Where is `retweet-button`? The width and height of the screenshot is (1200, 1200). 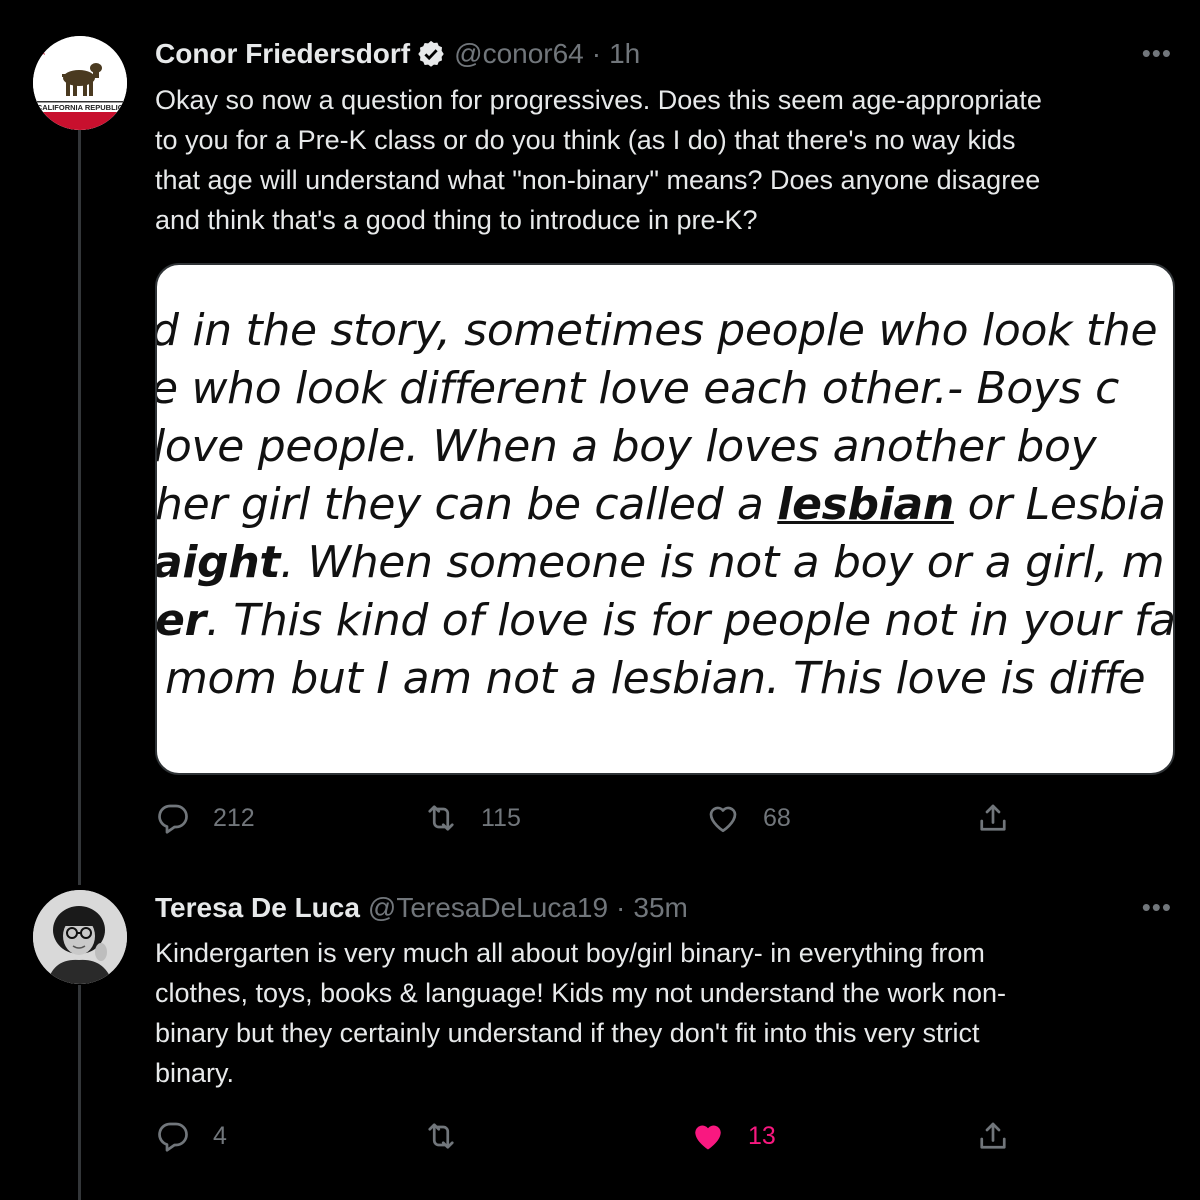
retweet-button is located at coordinates (452, 1136).